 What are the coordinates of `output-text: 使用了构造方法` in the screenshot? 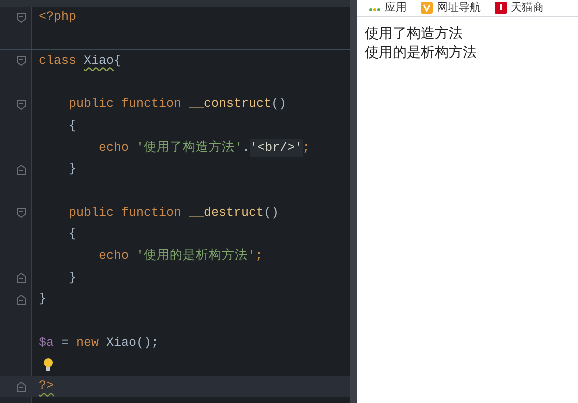 It's located at (414, 34).